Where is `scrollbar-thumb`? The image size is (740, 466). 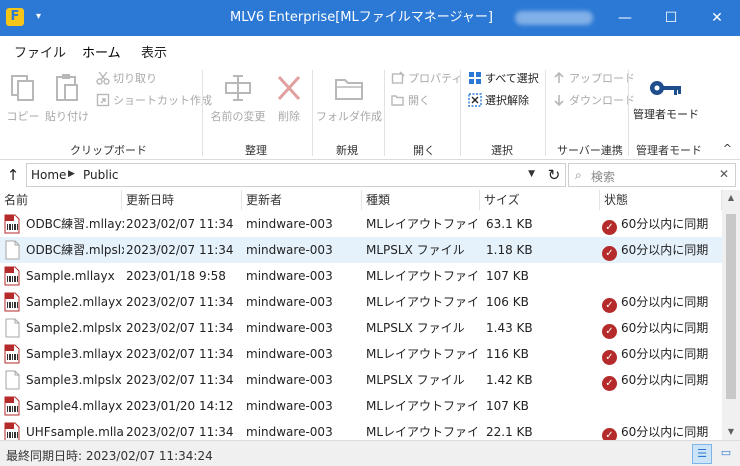 scrollbar-thumb is located at coordinates (731, 306).